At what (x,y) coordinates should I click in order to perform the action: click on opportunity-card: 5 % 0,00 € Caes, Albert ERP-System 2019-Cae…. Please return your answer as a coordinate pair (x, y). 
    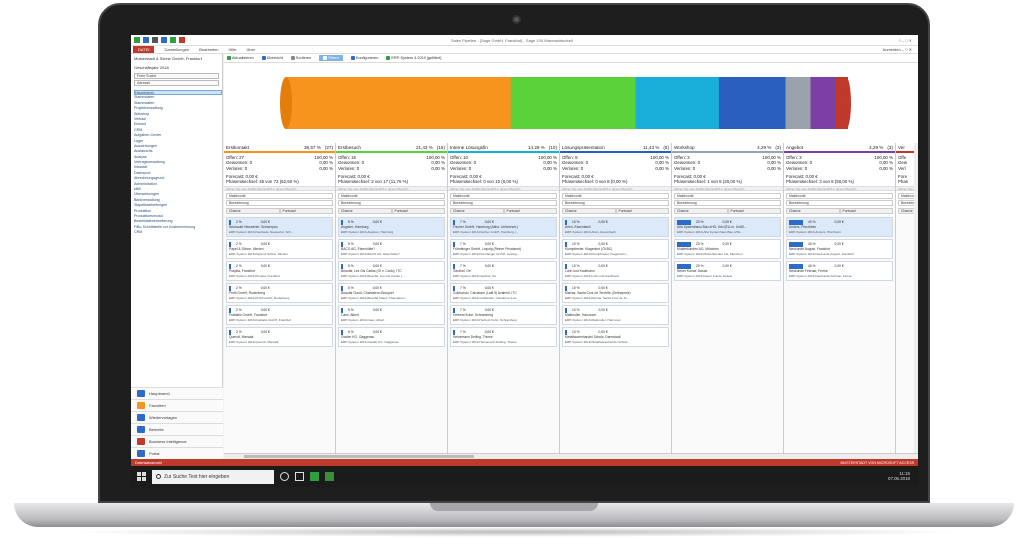
    Looking at the image, I should click on (391, 315).